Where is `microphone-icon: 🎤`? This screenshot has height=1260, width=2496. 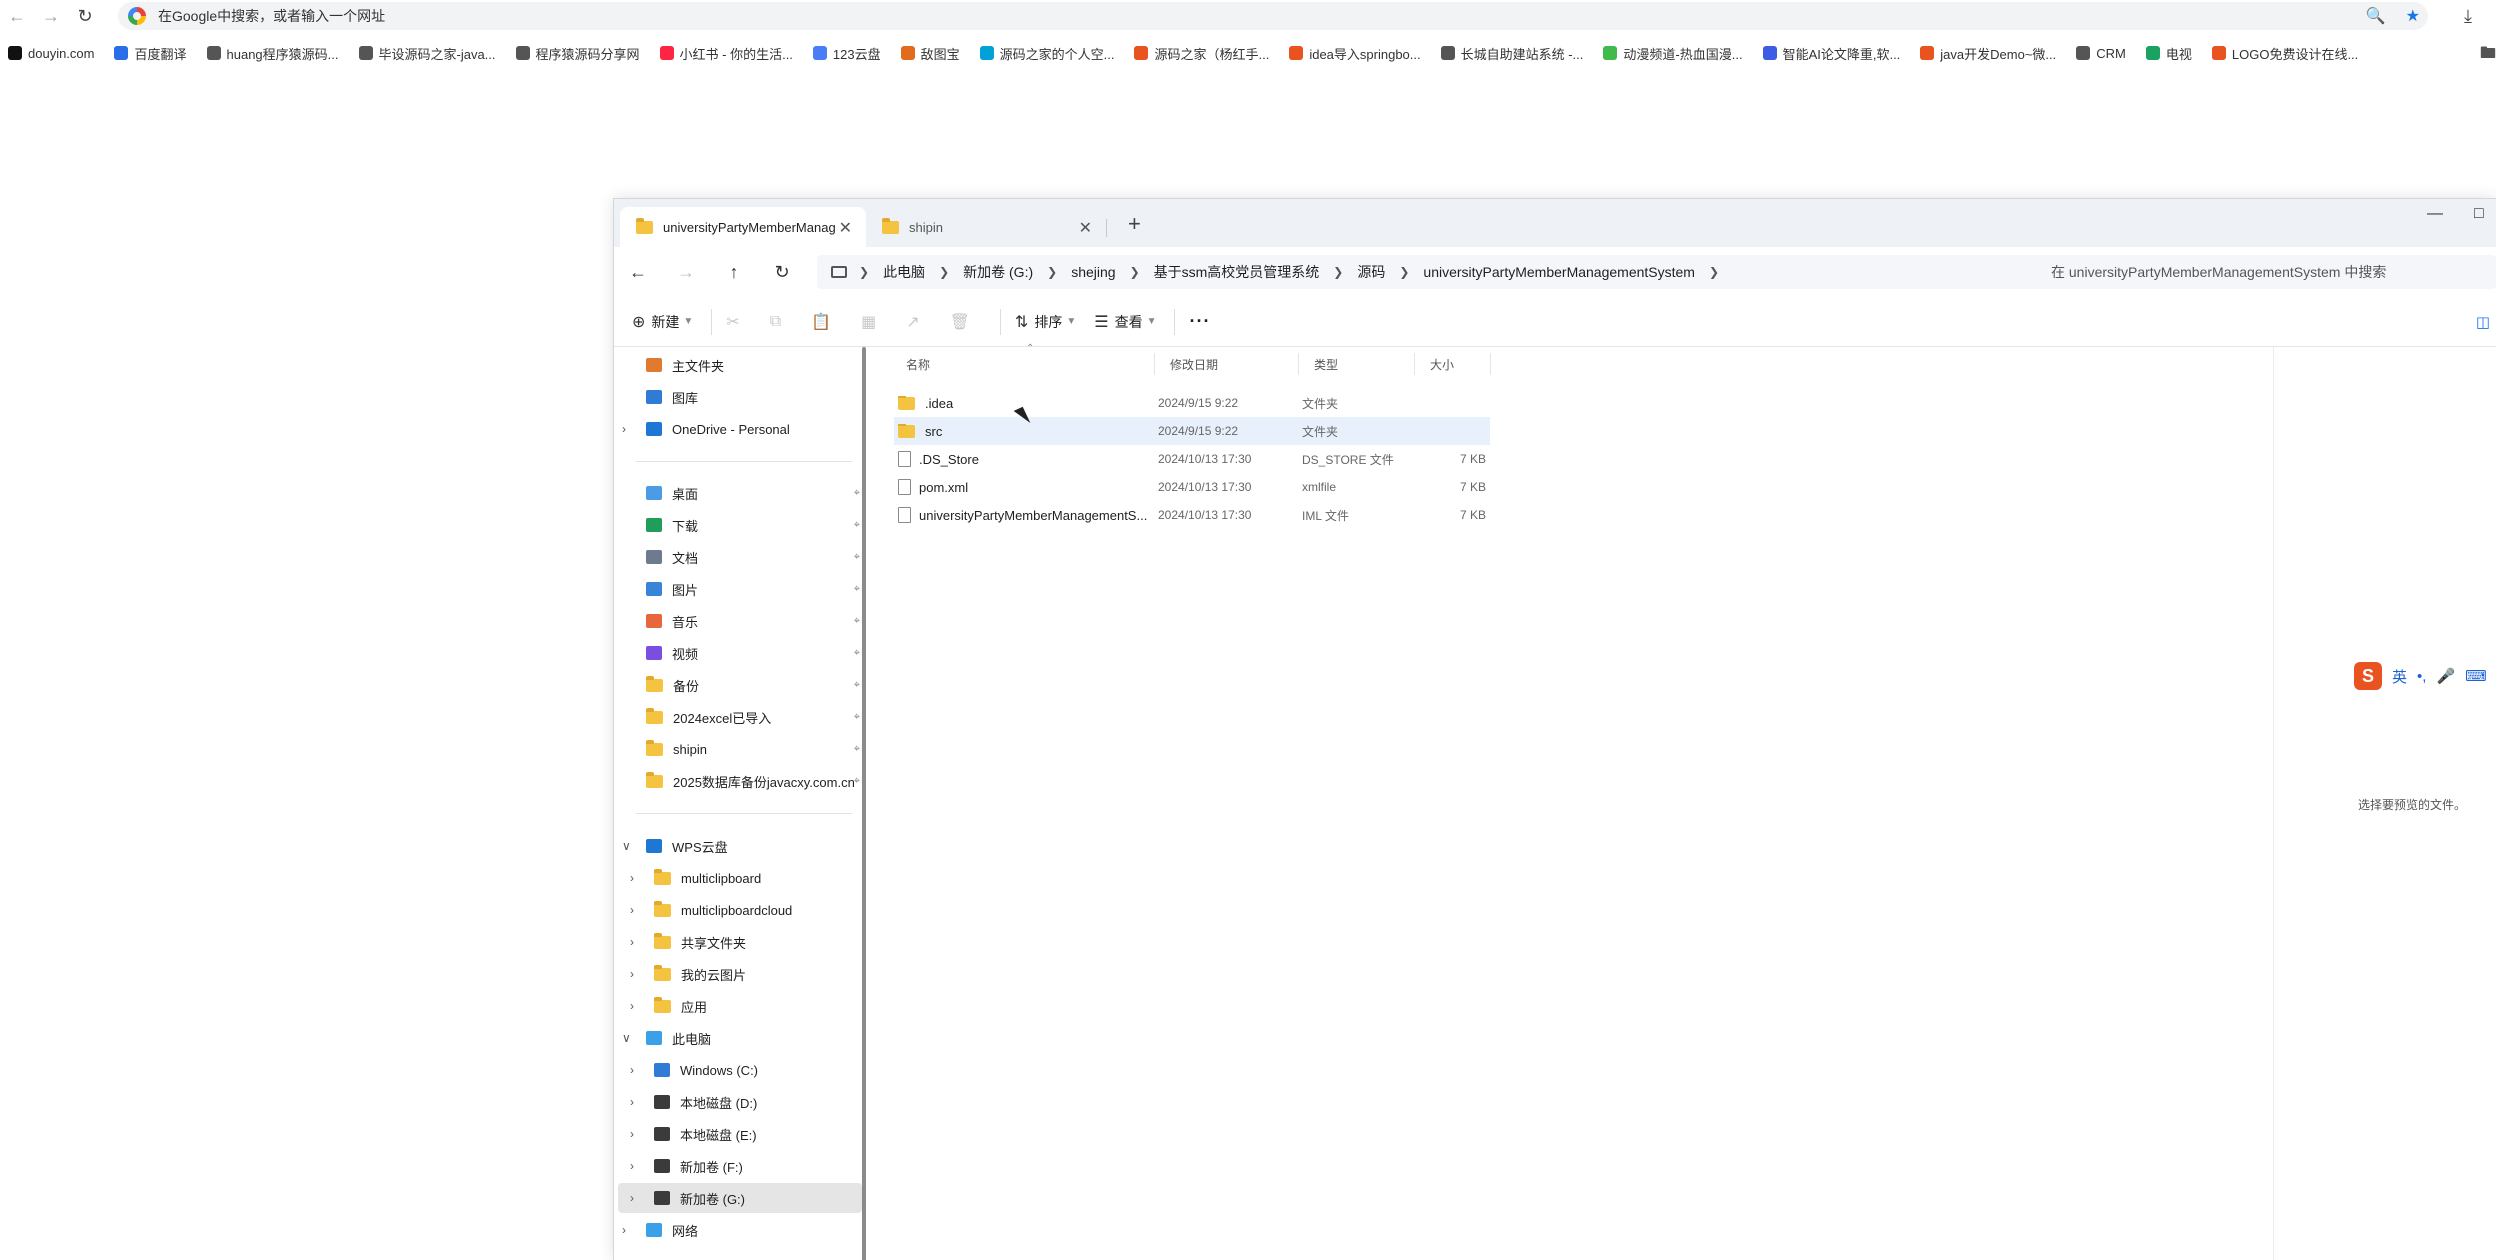
microphone-icon: 🎤 is located at coordinates (2445, 676).